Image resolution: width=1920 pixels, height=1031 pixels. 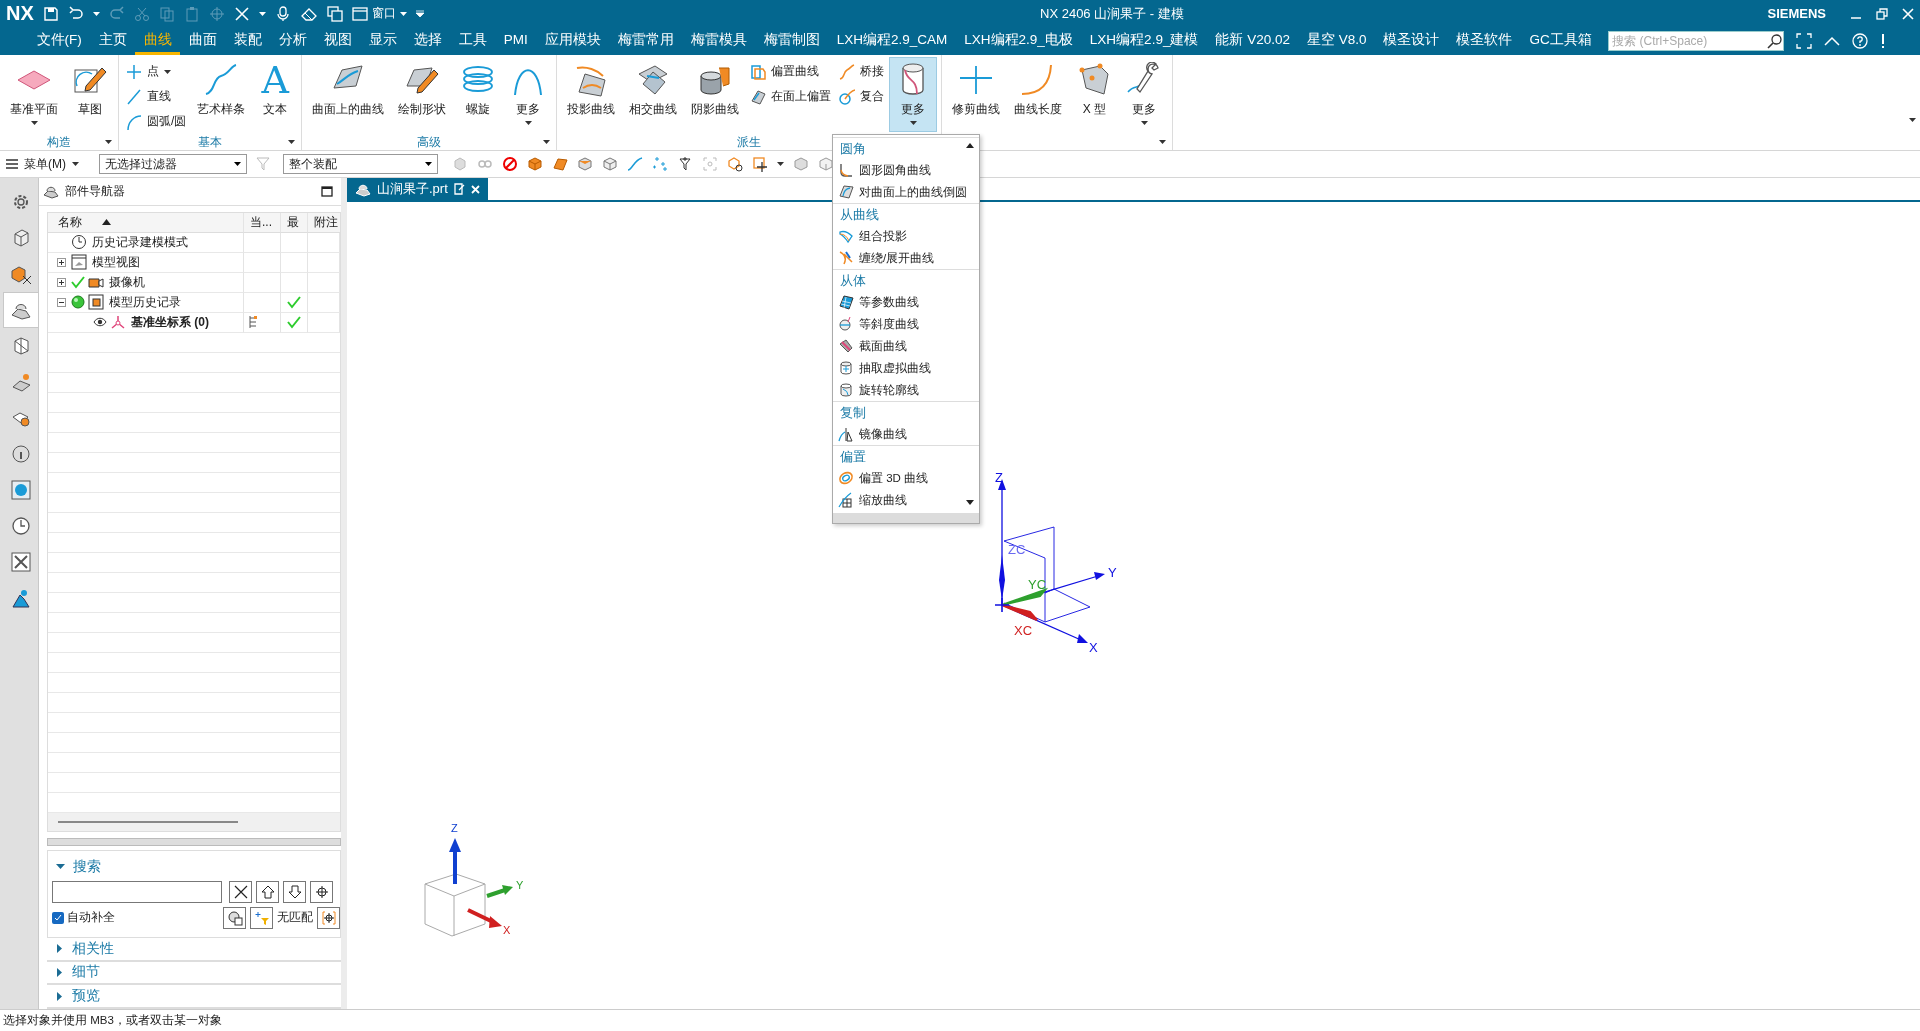 I want to click on ribbon-button: 相交曲线, so click(x=653, y=94).